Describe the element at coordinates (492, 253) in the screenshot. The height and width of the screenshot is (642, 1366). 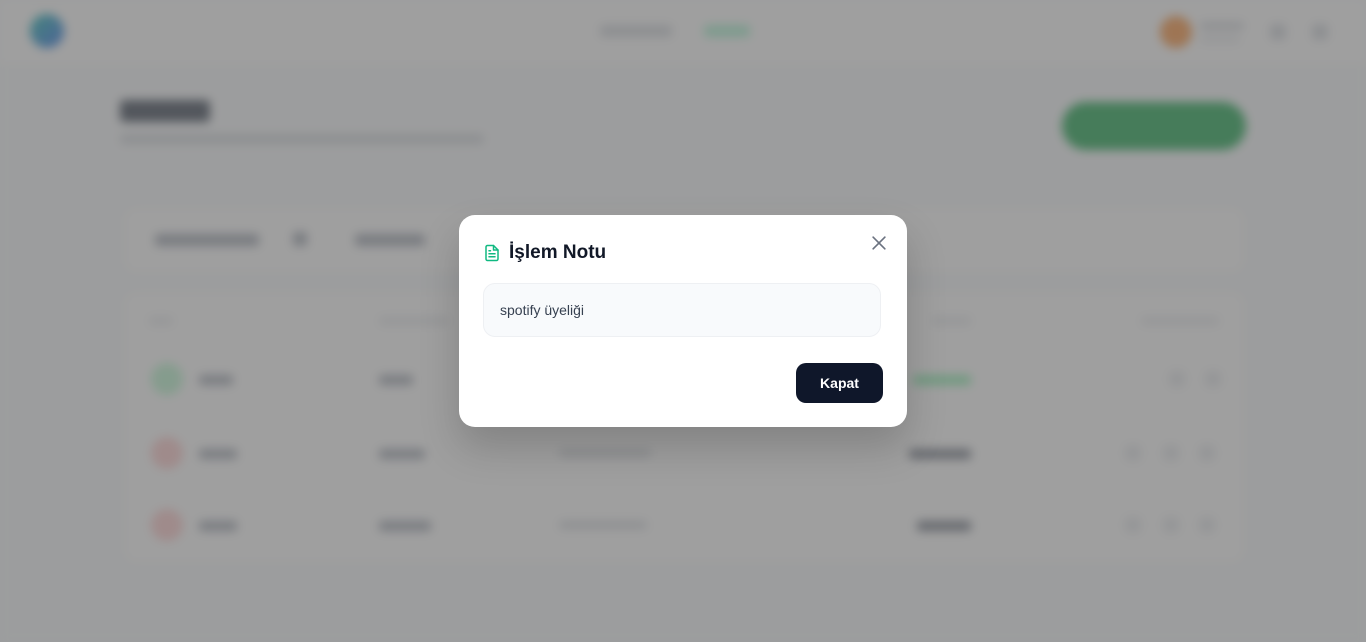
I see `file-text-icon` at that location.